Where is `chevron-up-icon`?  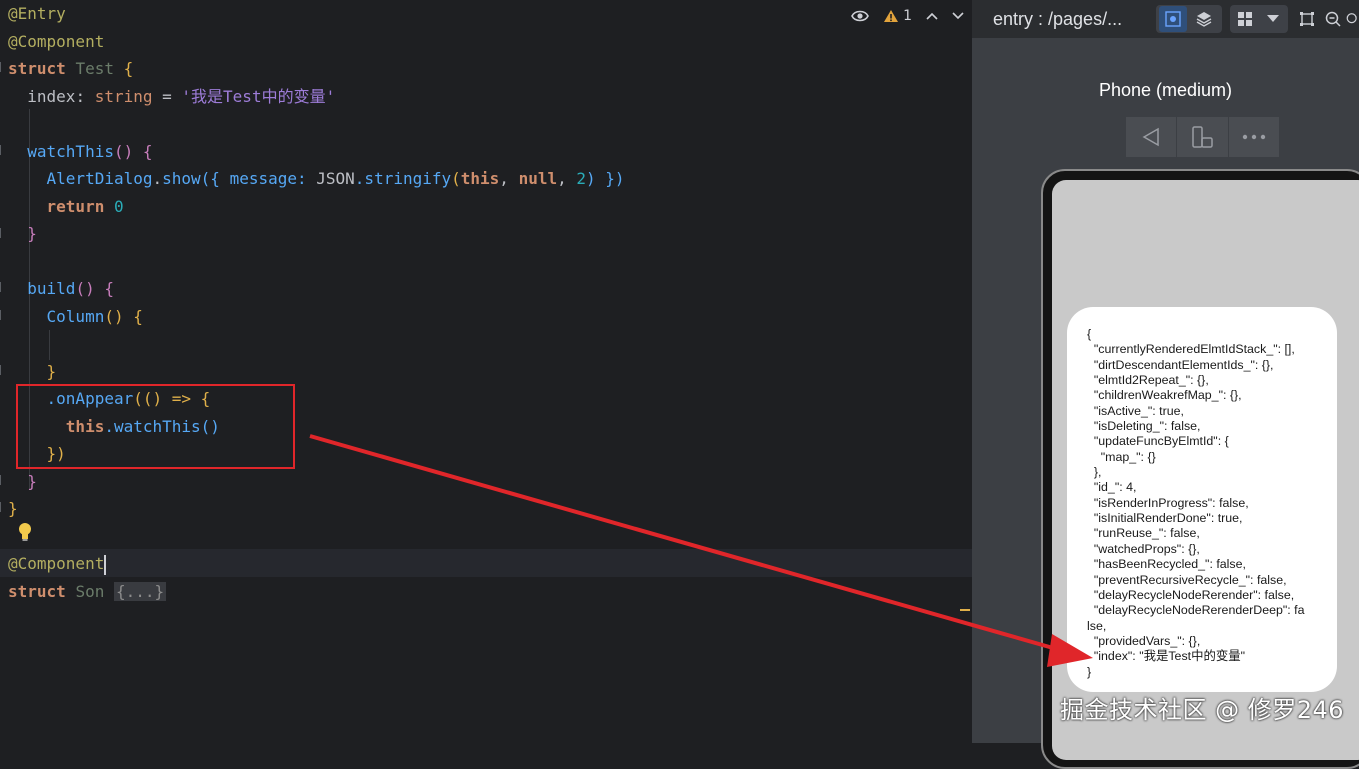
chevron-up-icon is located at coordinates (932, 16).